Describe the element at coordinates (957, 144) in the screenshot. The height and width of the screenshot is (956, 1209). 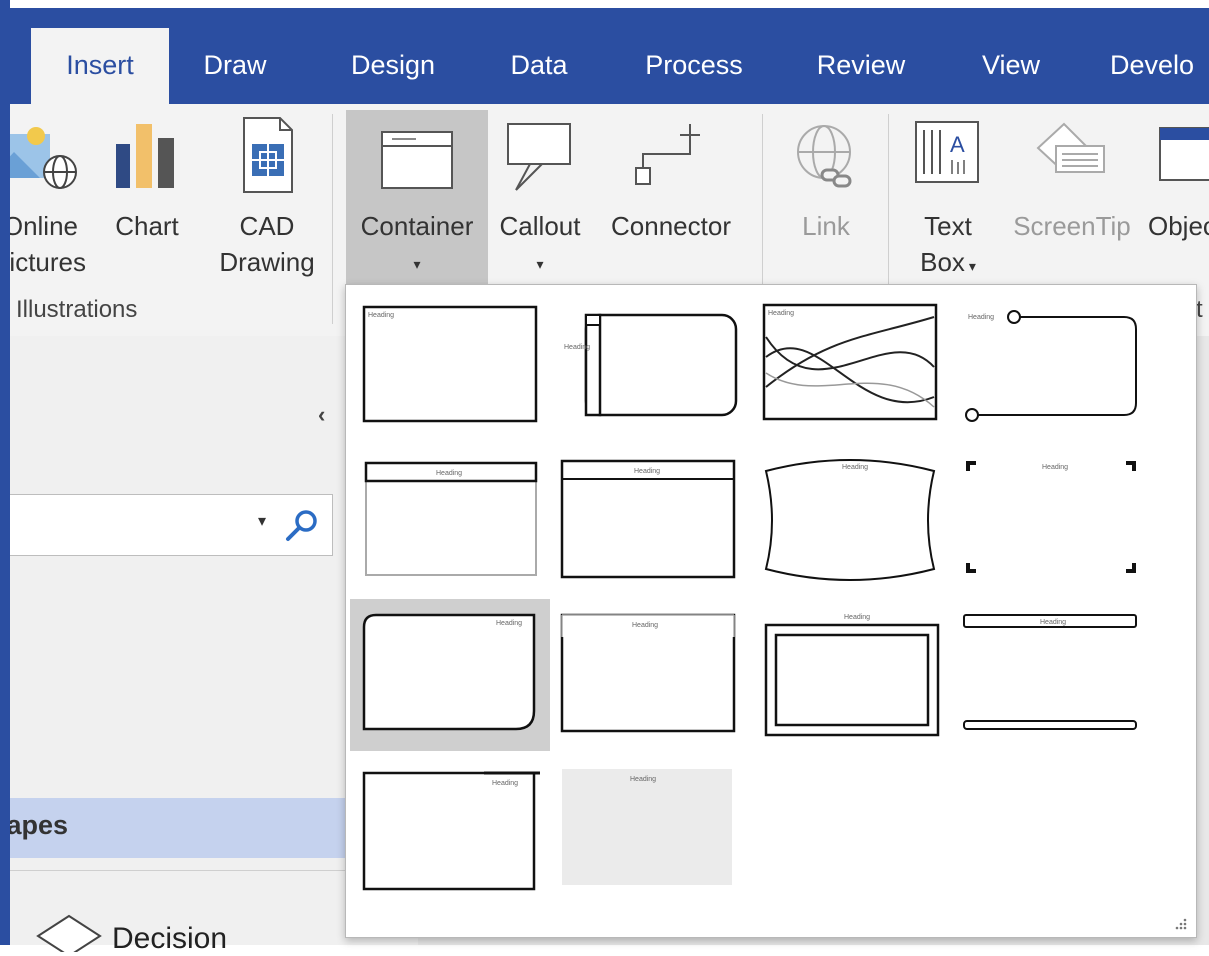
I see `svg-text: A` at that location.